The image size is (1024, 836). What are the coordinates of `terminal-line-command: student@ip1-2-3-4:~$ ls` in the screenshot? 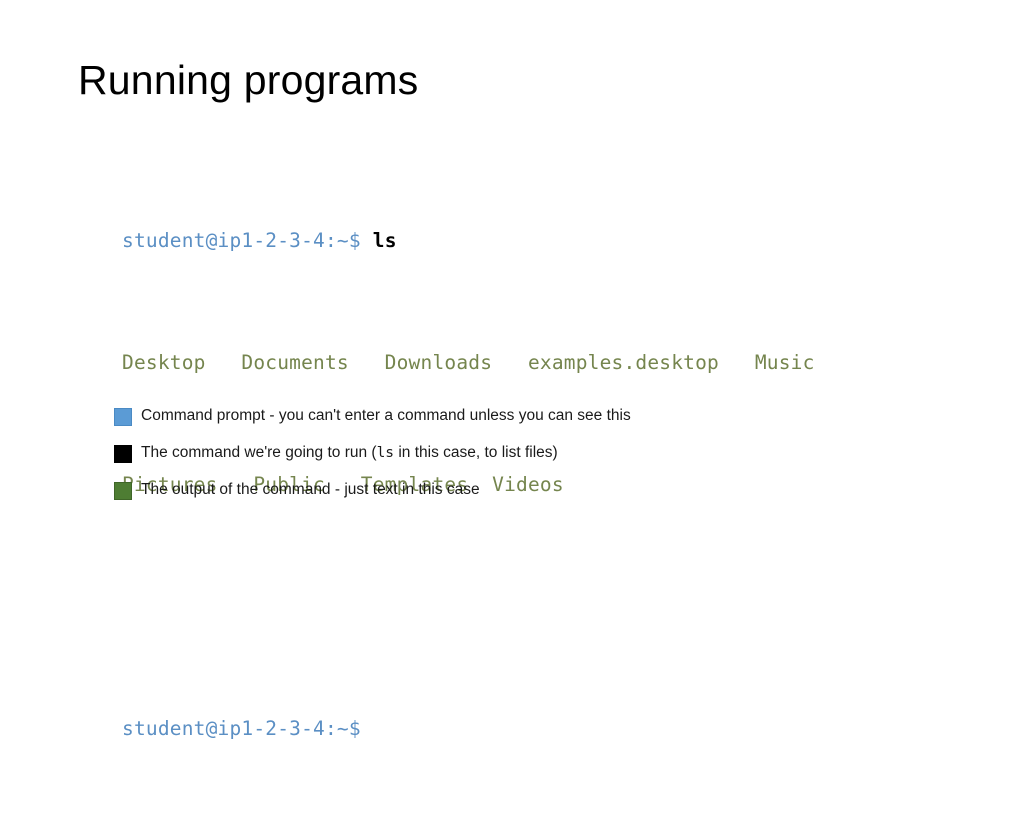 It's located at (552, 241).